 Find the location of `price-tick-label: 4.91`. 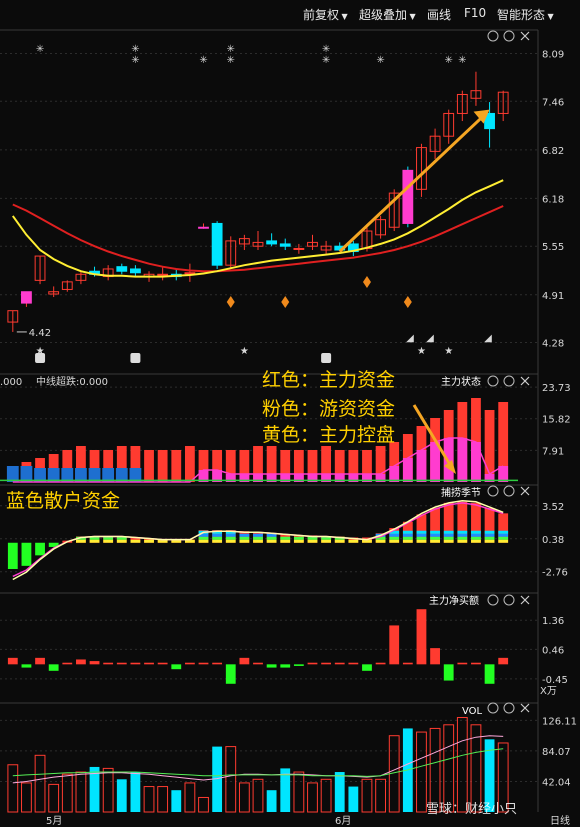

price-tick-label: 4.91 is located at coordinates (553, 296).